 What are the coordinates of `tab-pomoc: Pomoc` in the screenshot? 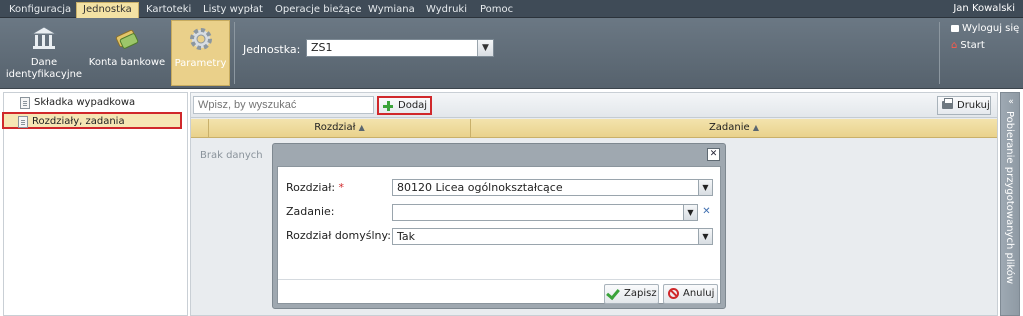 It's located at (496, 10).